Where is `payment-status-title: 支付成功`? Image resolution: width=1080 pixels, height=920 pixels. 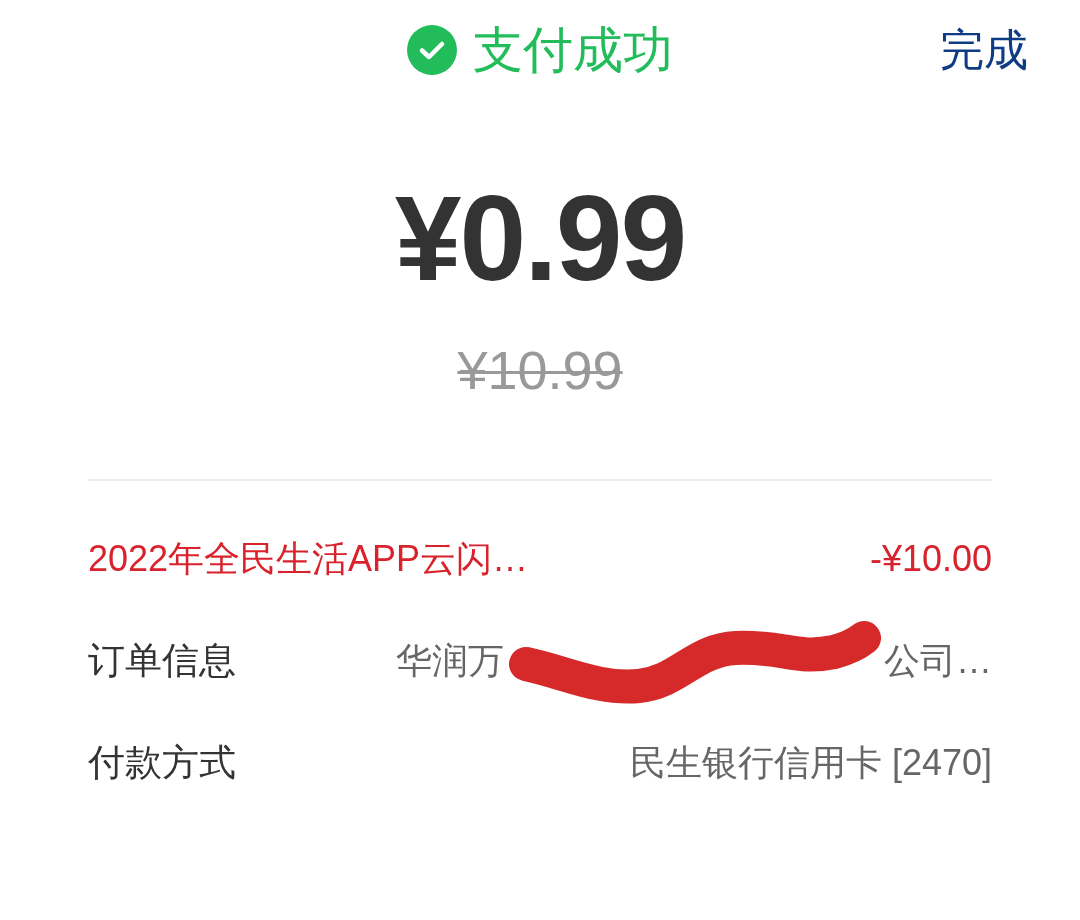 payment-status-title: 支付成功 is located at coordinates (573, 50).